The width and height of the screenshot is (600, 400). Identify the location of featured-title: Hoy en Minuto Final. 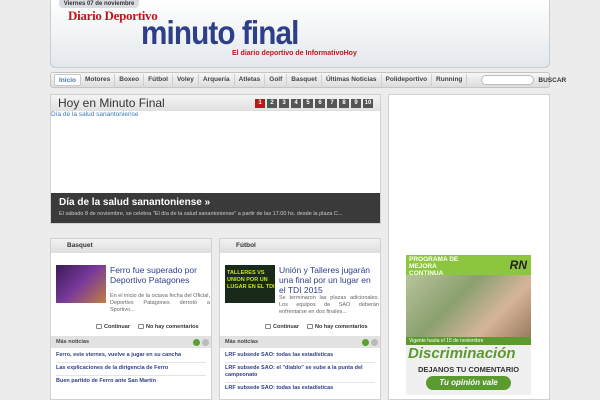
(111, 103).